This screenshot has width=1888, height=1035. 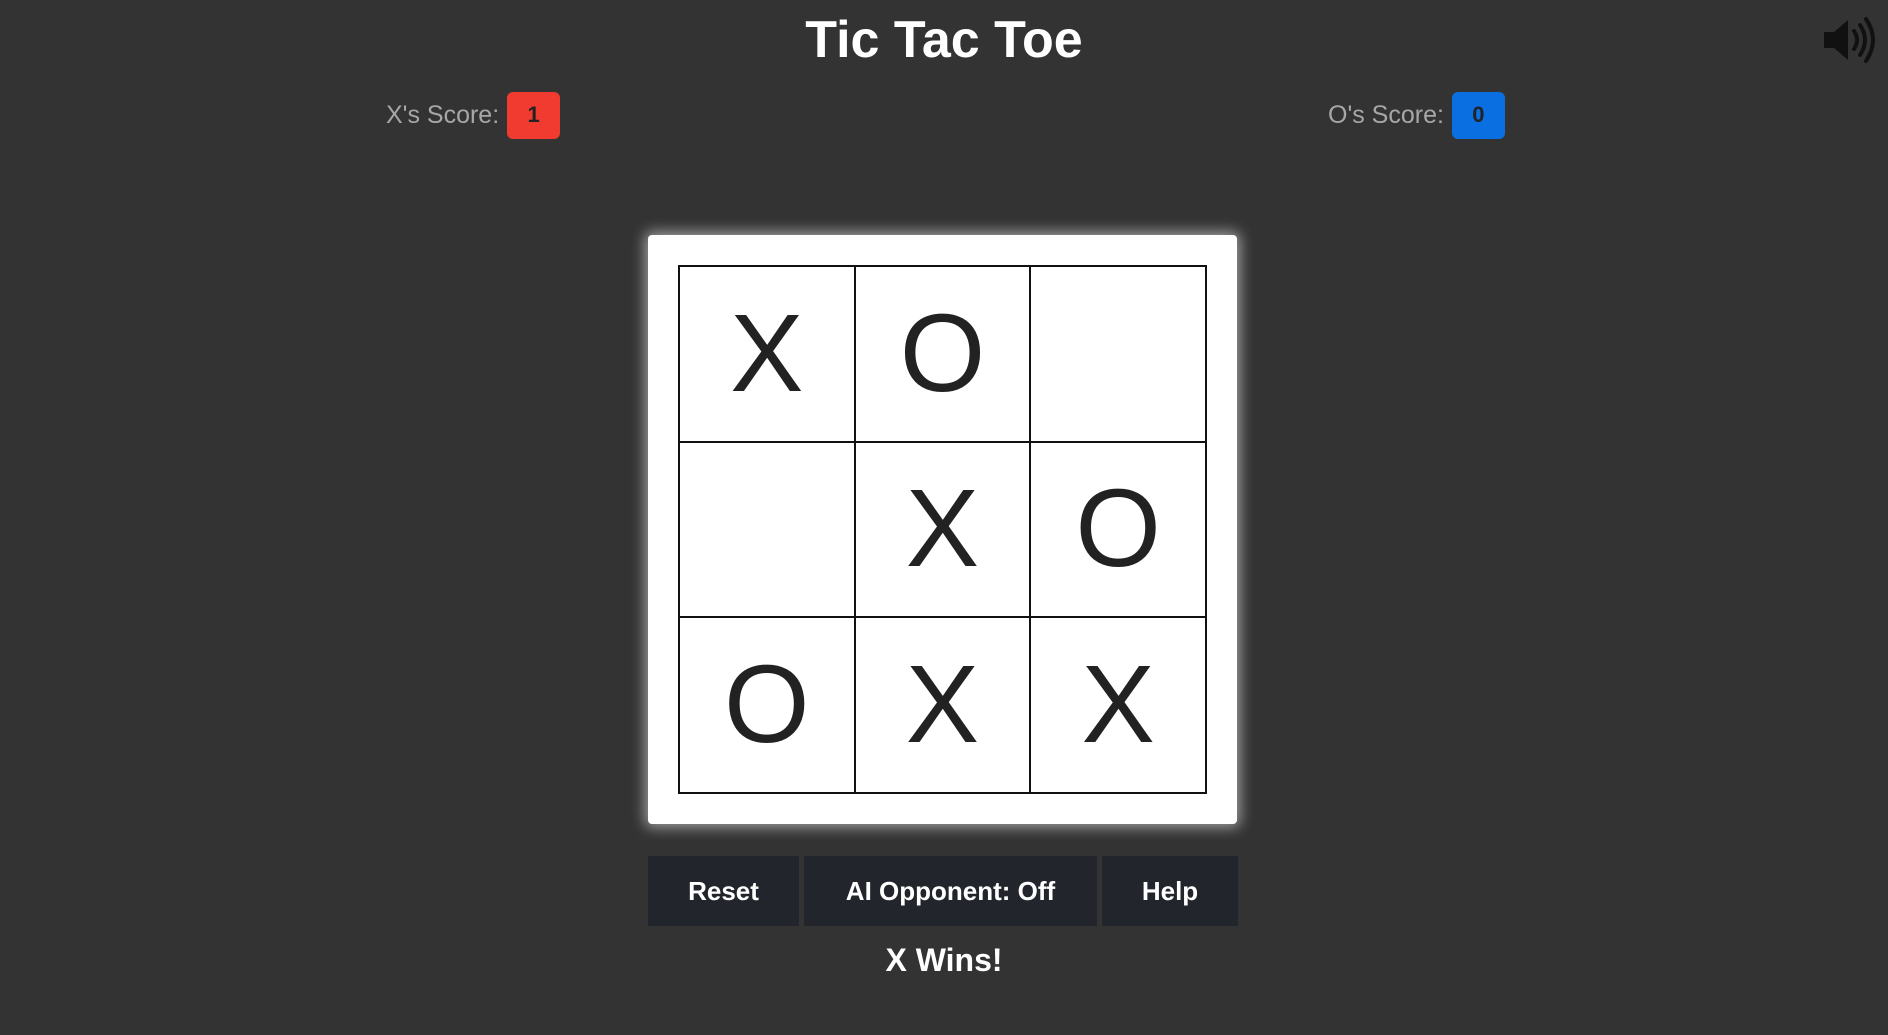 What do you see at coordinates (767, 705) in the screenshot?
I see `board-cell-7: O` at bounding box center [767, 705].